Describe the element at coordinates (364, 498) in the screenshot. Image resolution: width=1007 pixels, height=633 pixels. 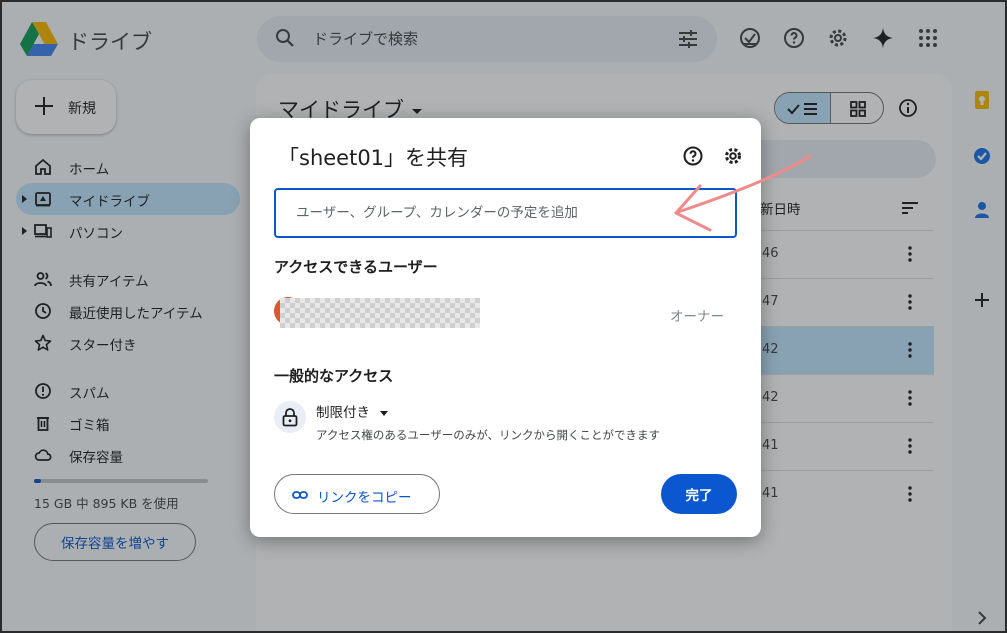
I see `copy-link-label: リンクをコピー` at that location.